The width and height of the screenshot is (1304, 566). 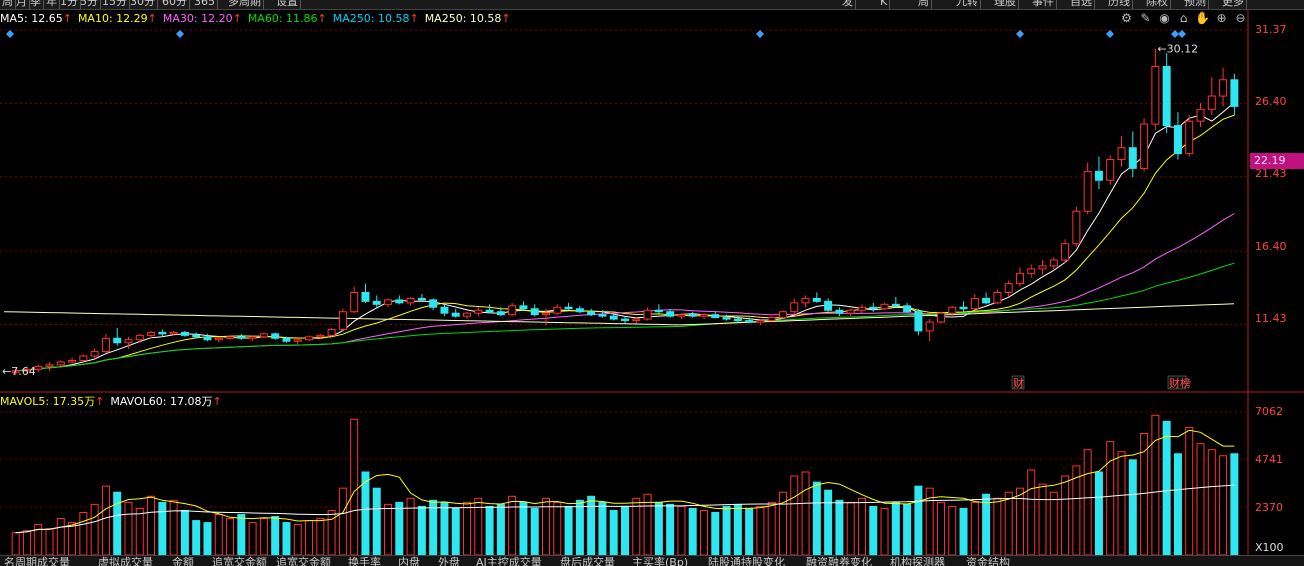 What do you see at coordinates (1018, 383) in the screenshot?
I see `marker-label: 财` at bounding box center [1018, 383].